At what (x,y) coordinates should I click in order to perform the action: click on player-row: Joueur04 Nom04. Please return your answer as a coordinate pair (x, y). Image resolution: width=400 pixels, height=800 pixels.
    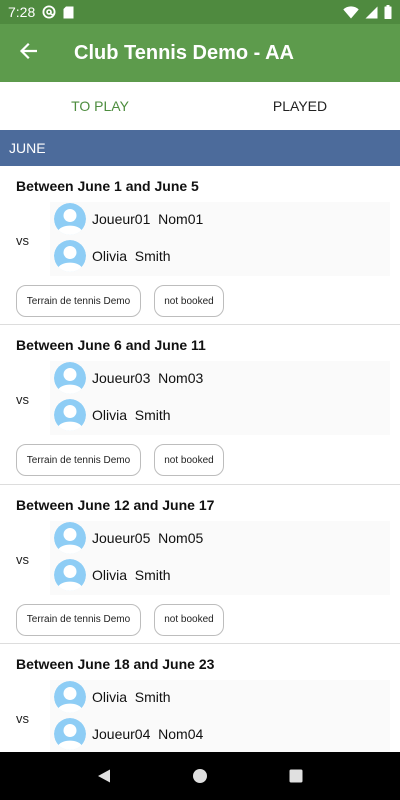
    Looking at the image, I should click on (128, 734).